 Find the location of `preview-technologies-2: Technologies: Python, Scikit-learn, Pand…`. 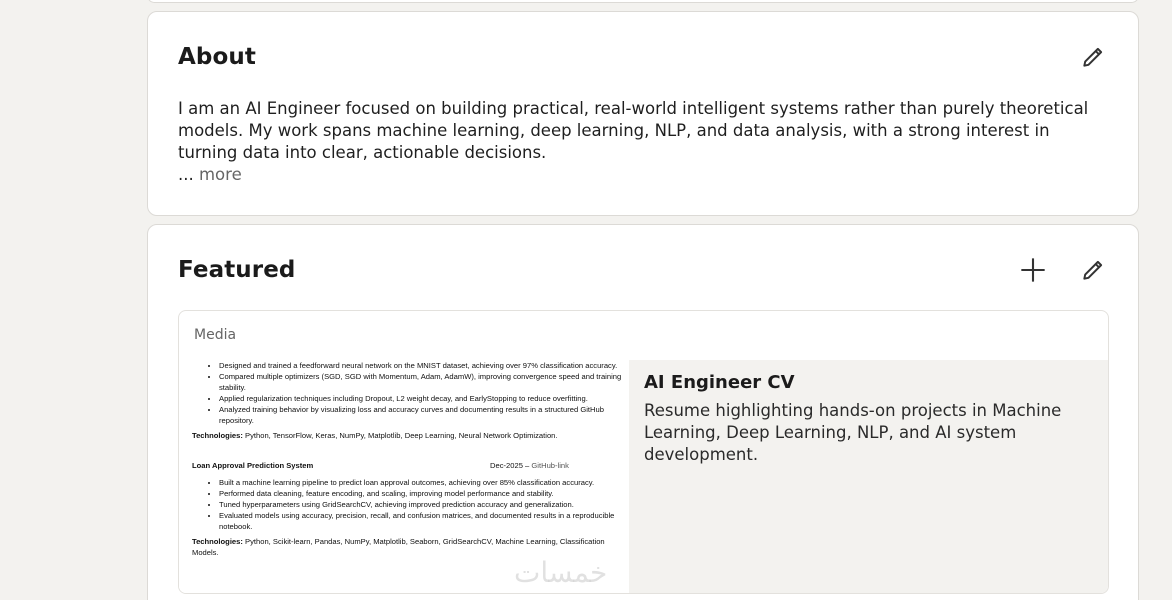

preview-technologies-2: Technologies: Python, Scikit-learn, Pand… is located at coordinates (404, 547).